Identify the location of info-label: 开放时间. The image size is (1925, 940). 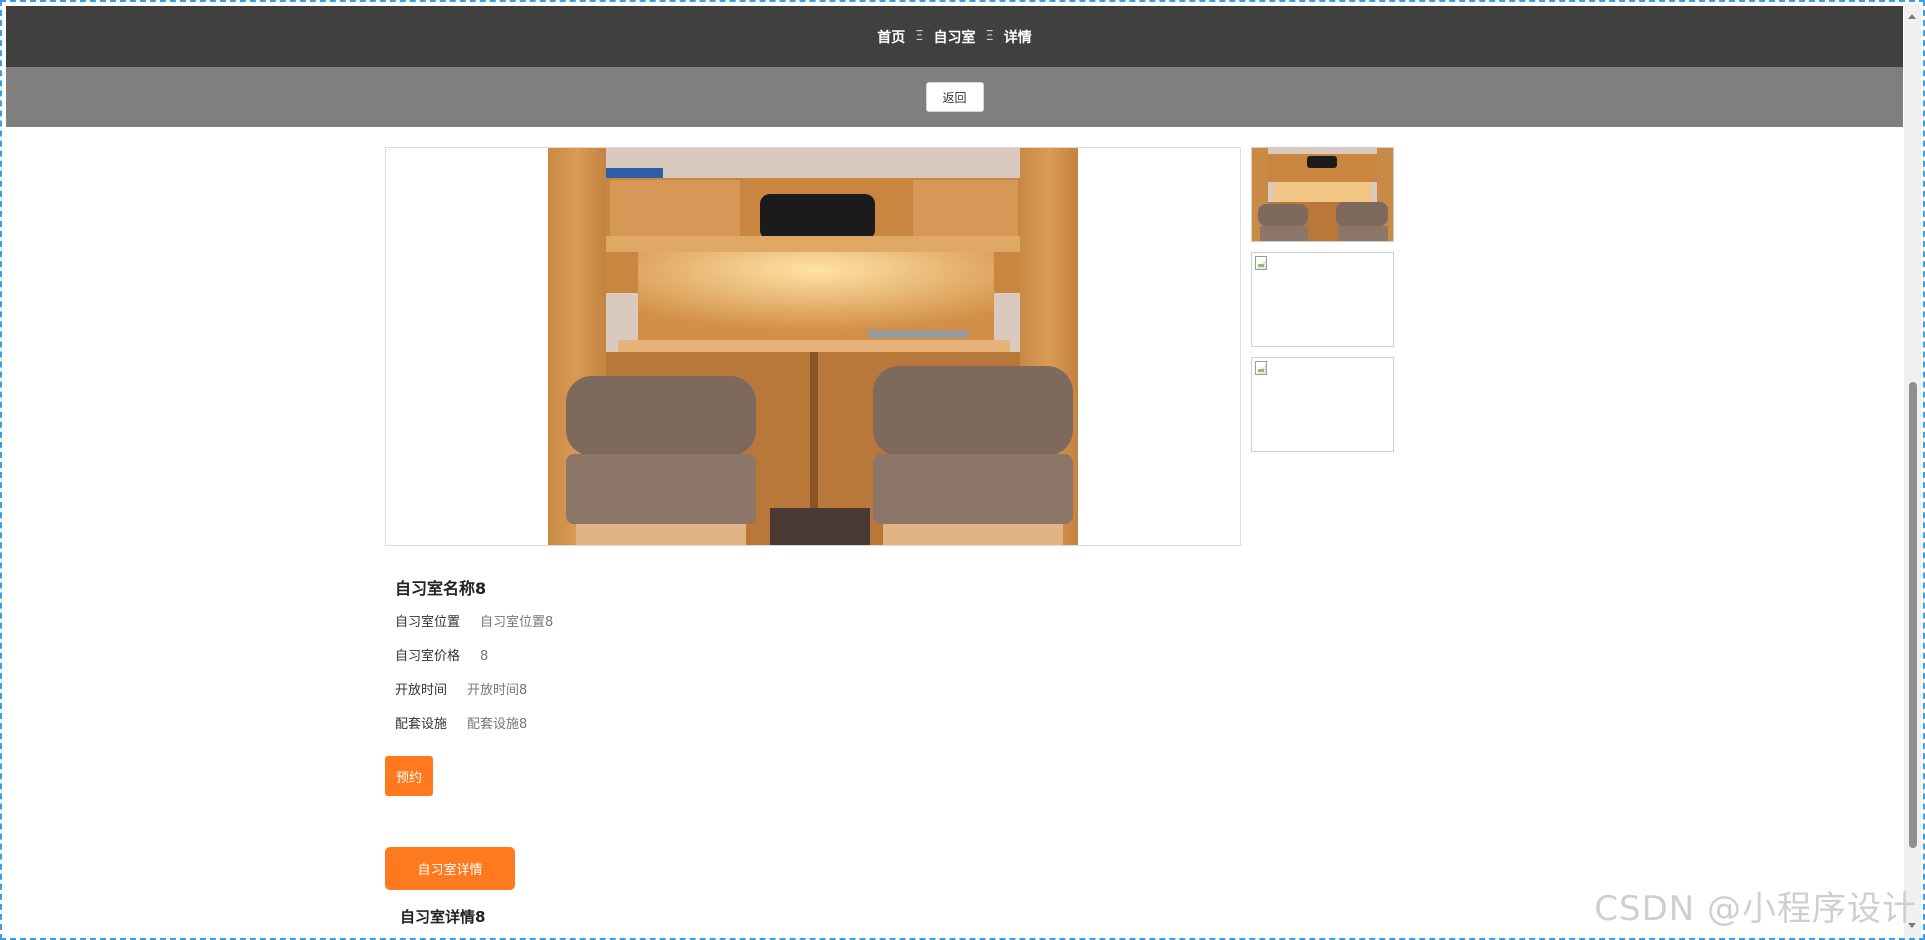
(421, 690).